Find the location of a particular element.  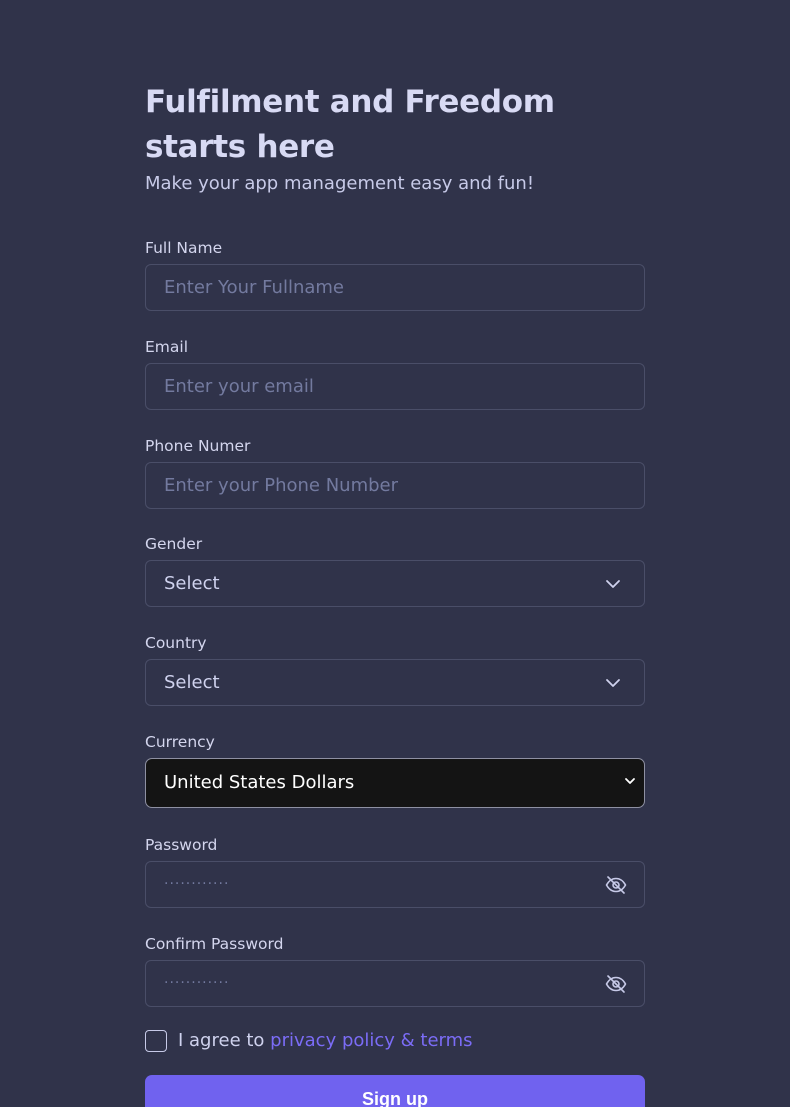

phone-input: Enter your Phone Number is located at coordinates (395, 485).